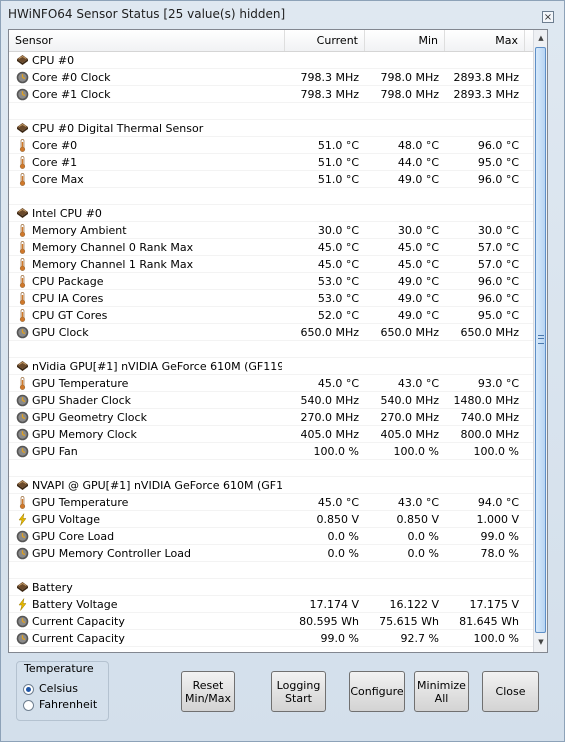 This screenshot has height=742, width=565. I want to click on max-value: 96.0 °C, so click(498, 298).